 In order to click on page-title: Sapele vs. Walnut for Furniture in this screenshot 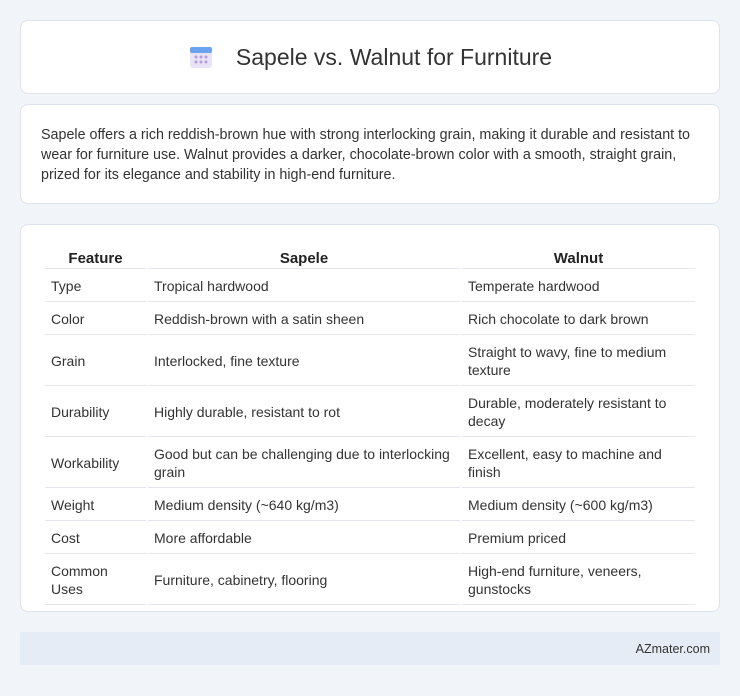, I will do `click(394, 56)`.